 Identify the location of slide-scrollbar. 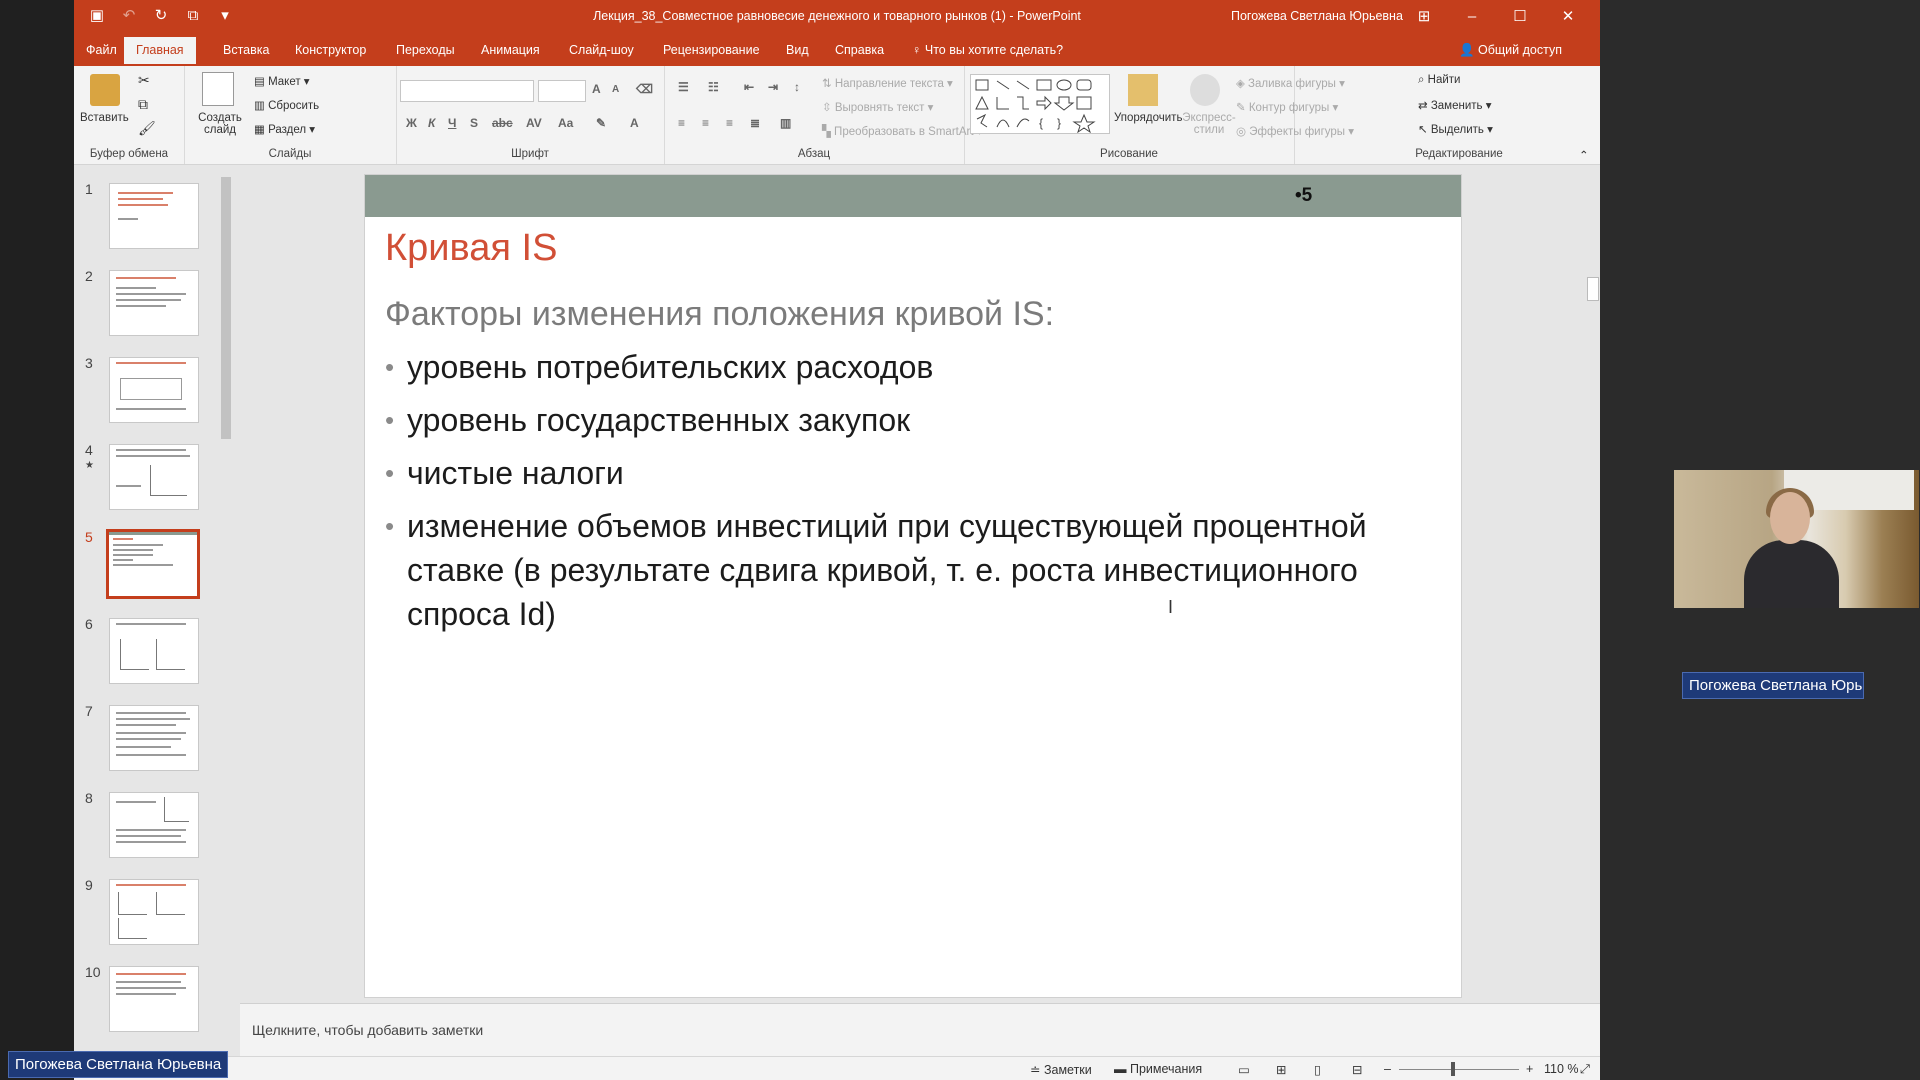
(1592, 583).